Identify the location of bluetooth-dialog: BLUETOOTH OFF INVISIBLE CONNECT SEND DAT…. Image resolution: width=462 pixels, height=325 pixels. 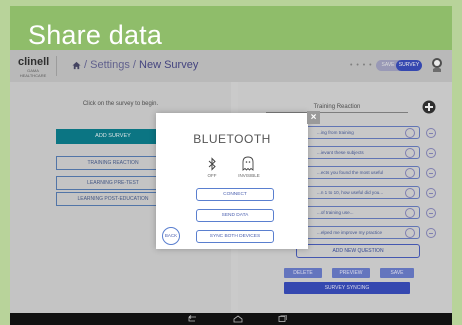
(232, 181).